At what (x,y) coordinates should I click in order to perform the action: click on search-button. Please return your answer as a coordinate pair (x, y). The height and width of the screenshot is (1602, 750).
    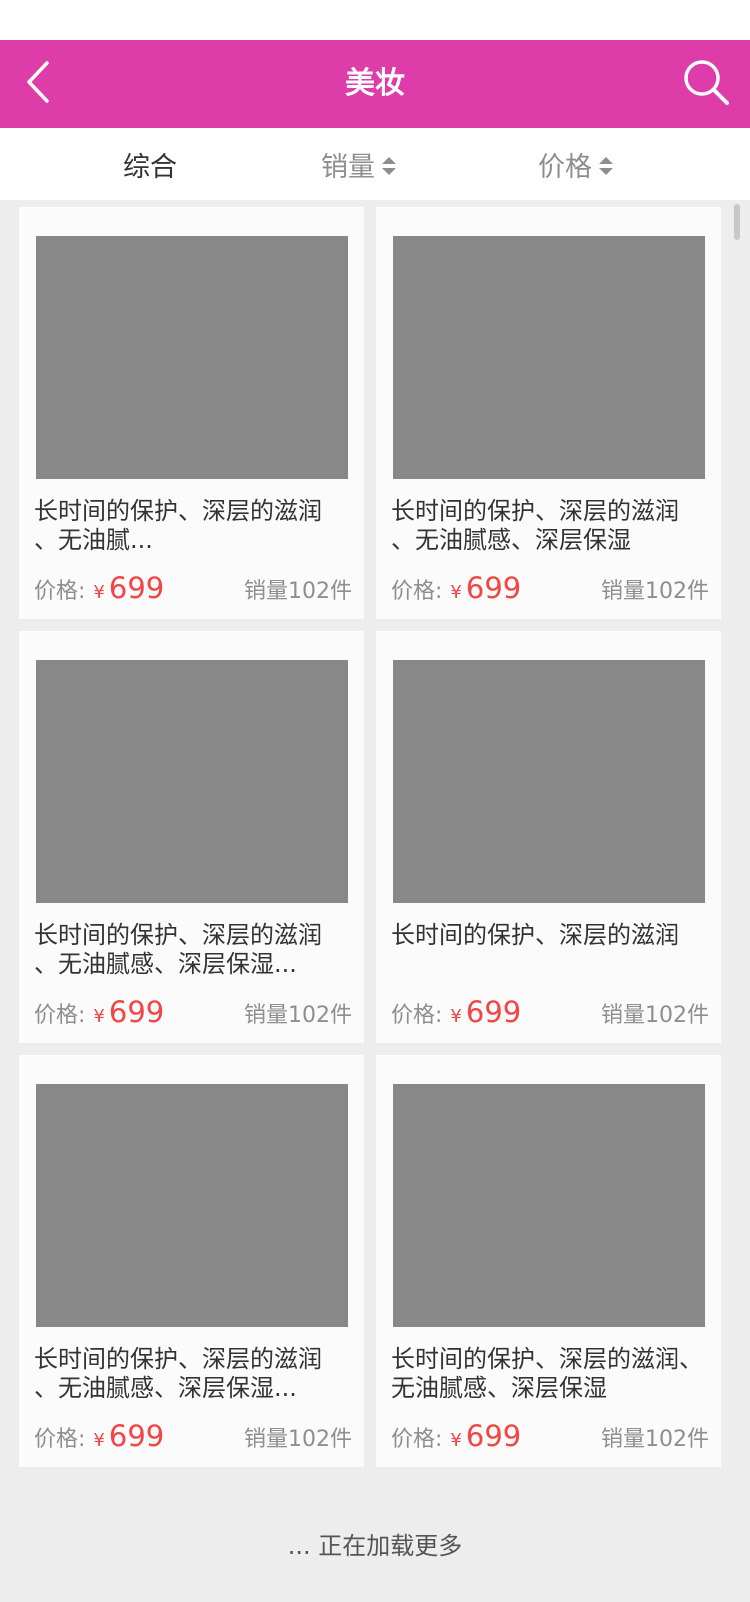
    Looking at the image, I should click on (706, 84).